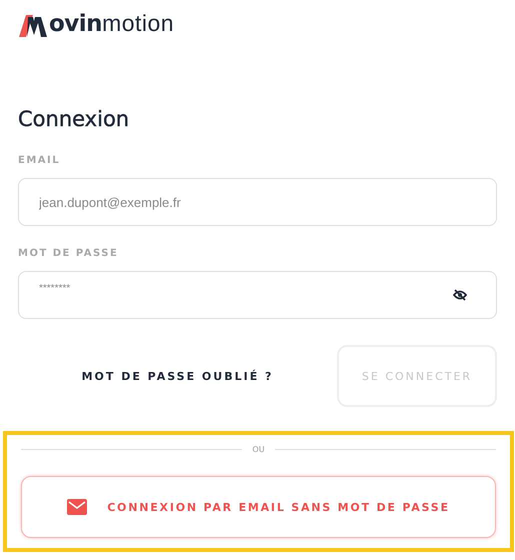 This screenshot has height=560, width=515. Describe the element at coordinates (34, 26) in the screenshot. I see `logo-icon` at that location.